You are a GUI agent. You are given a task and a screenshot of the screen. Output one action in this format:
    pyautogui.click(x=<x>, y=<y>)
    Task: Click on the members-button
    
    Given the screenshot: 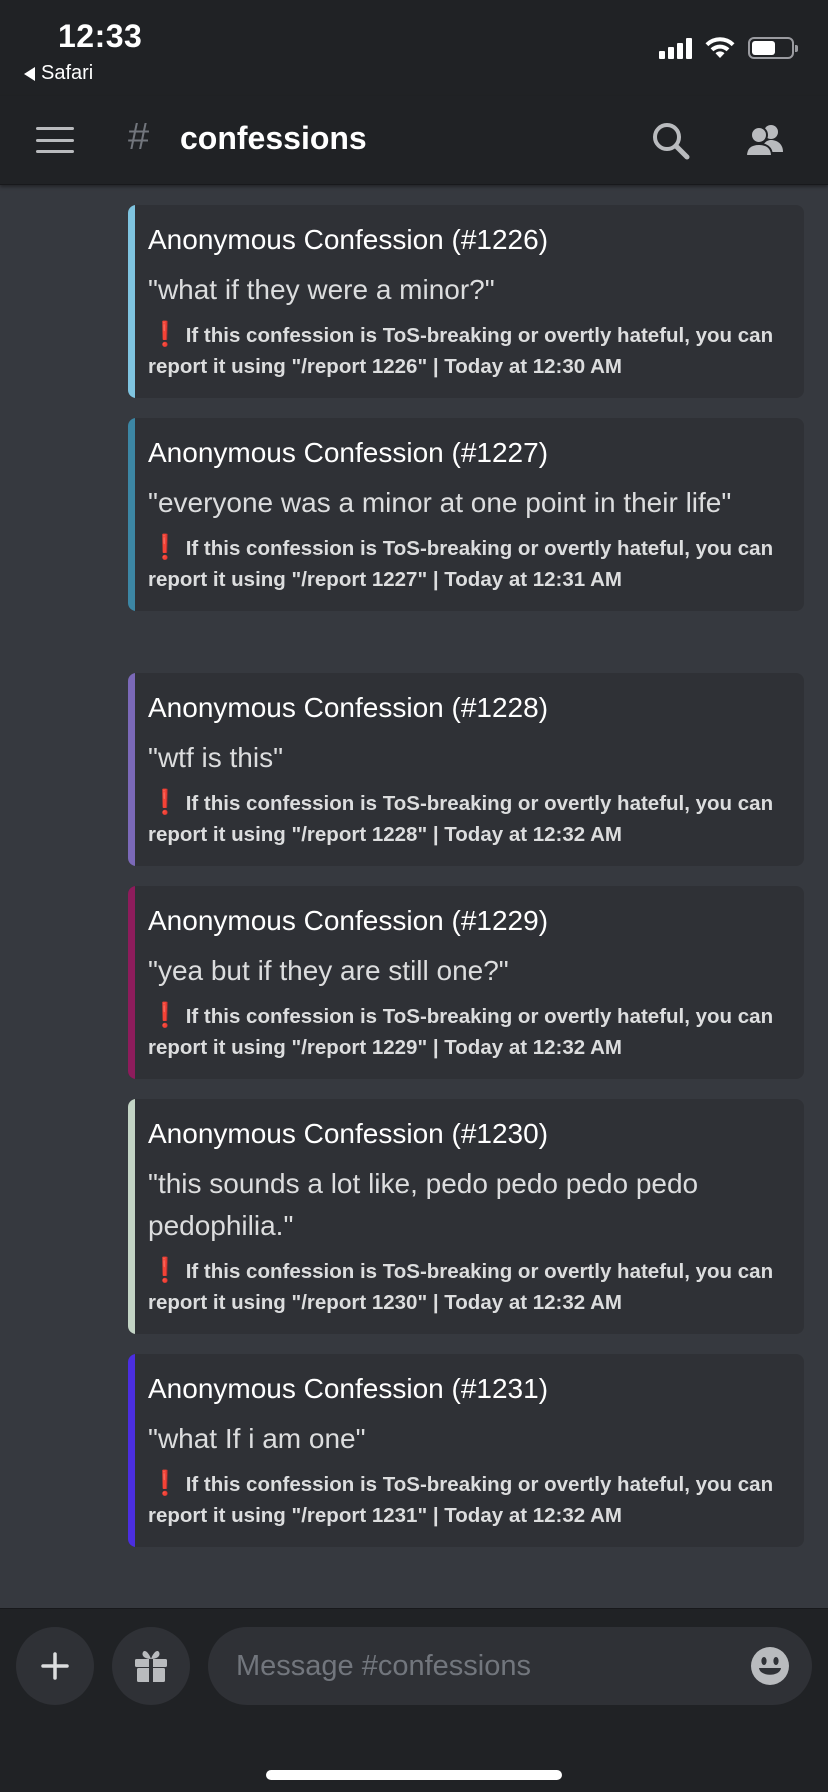 What is the action you would take?
    pyautogui.click(x=765, y=141)
    